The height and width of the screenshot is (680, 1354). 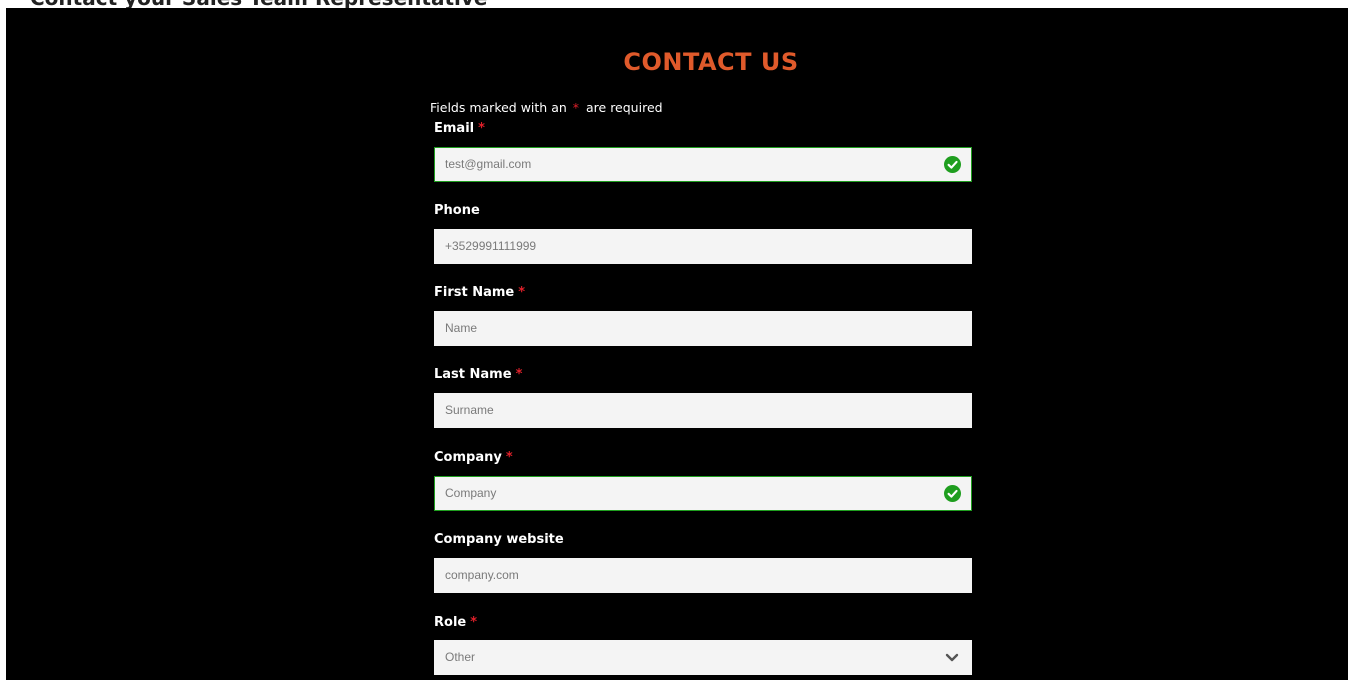 What do you see at coordinates (471, 493) in the screenshot?
I see `company-field-value: Company` at bounding box center [471, 493].